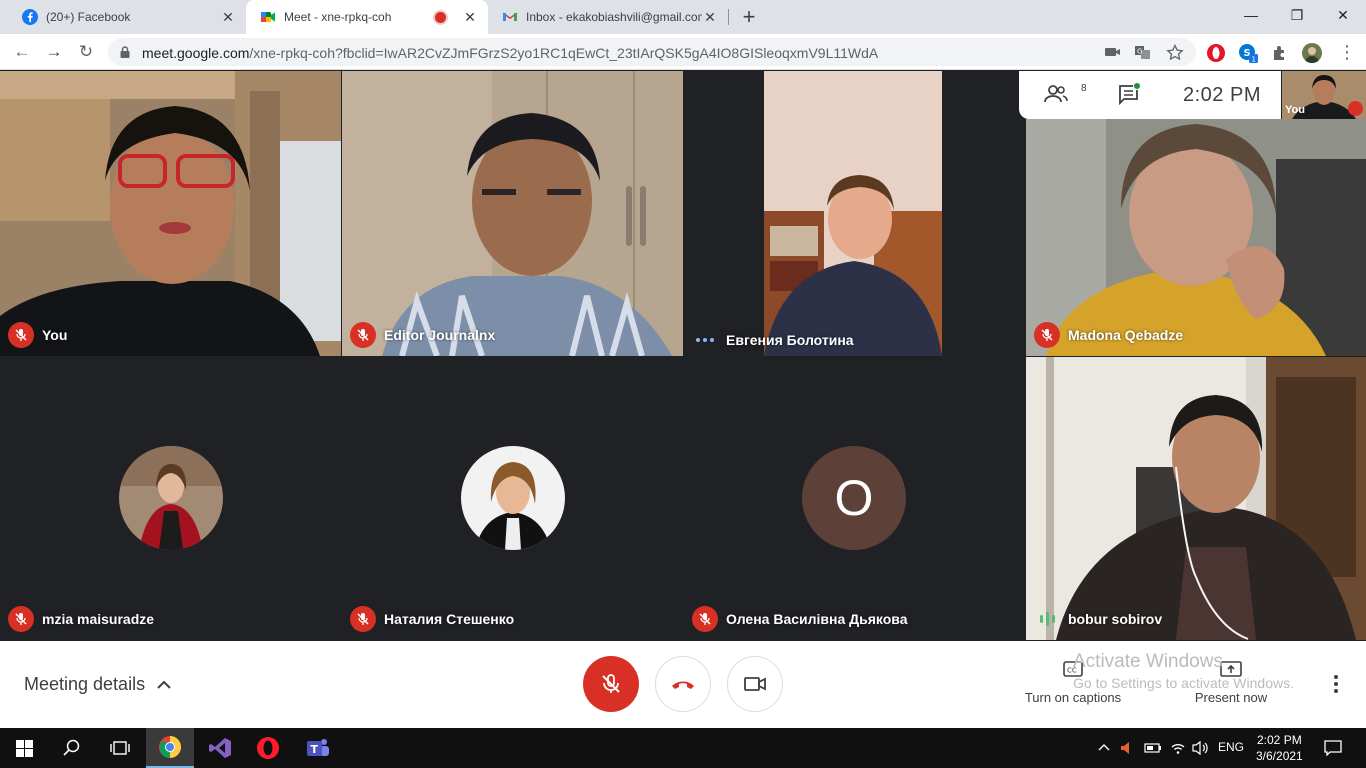 The height and width of the screenshot is (768, 1366). Describe the element at coordinates (1297, 15) in the screenshot. I see `restore-button: ❐` at that location.